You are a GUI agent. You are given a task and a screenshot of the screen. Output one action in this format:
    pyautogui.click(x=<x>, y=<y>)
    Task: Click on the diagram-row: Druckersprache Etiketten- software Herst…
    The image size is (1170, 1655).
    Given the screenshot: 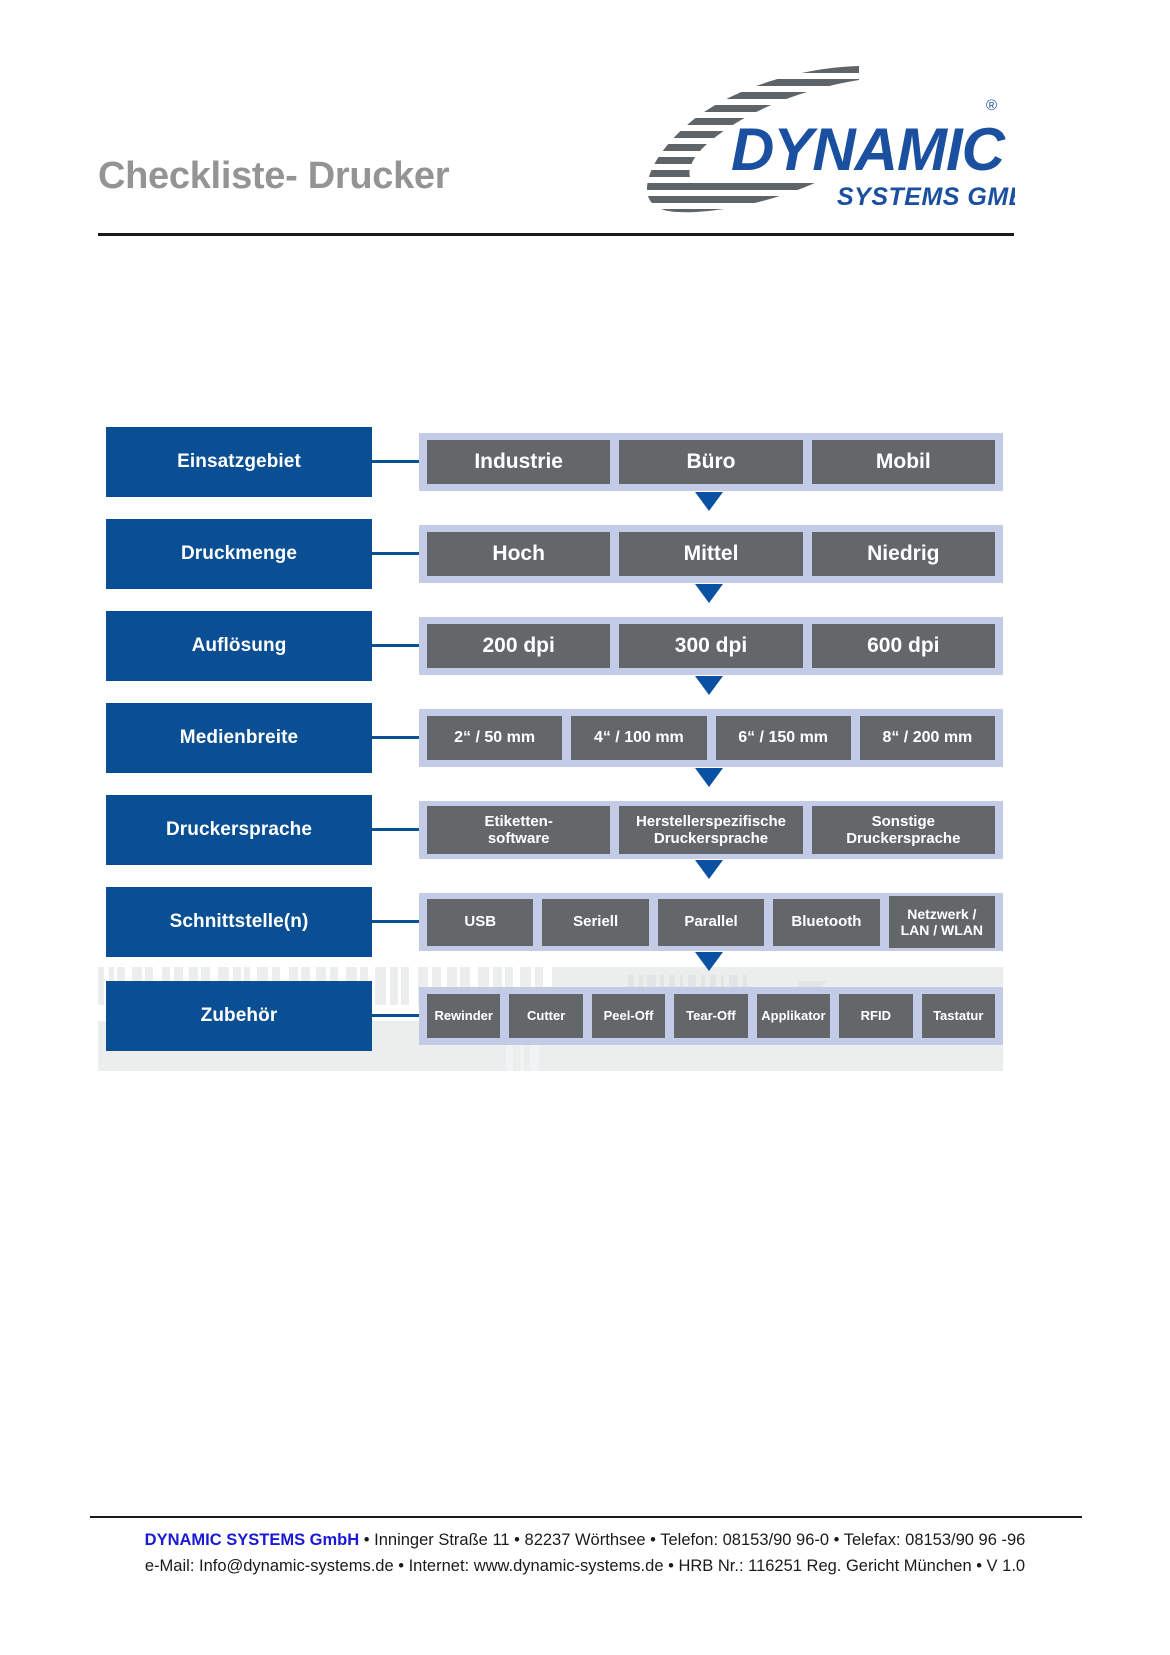 What is the action you would take?
    pyautogui.click(x=585, y=830)
    